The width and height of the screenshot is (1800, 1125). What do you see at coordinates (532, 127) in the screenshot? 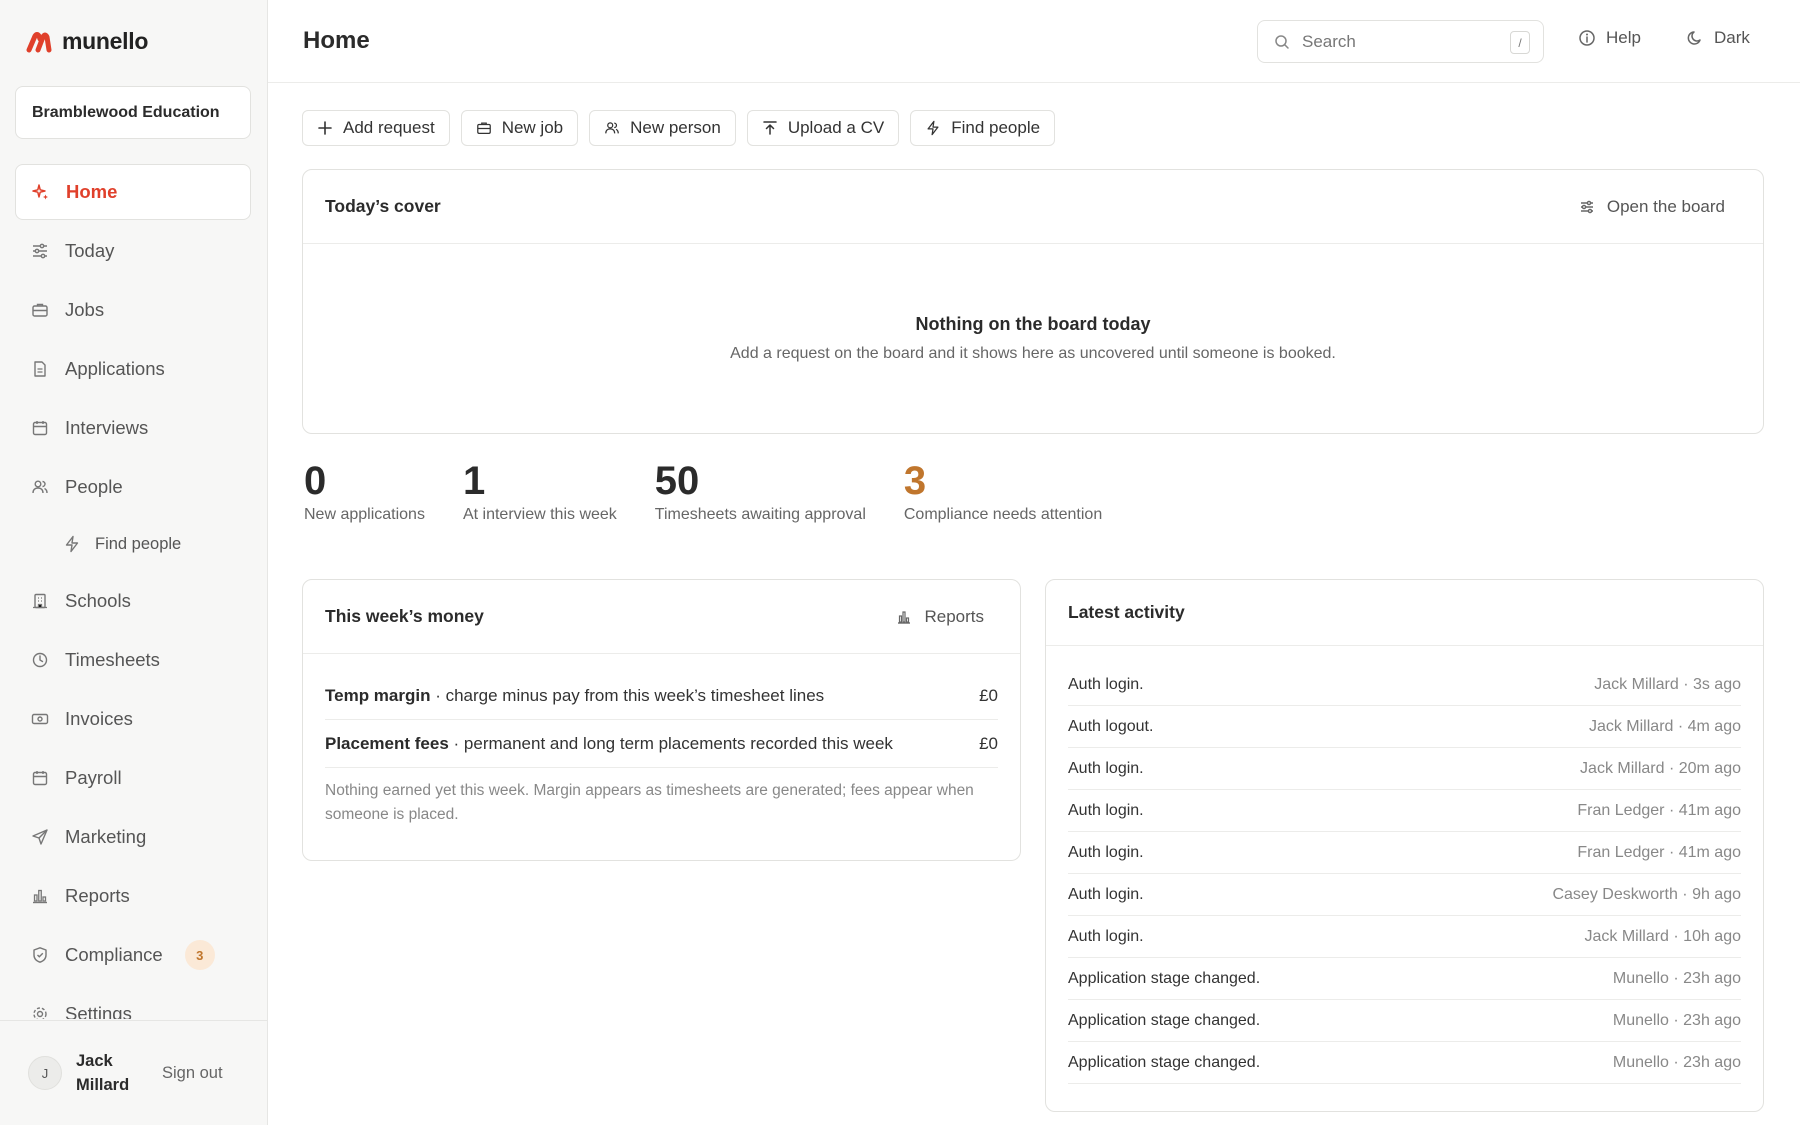
I see `button-label: New job` at bounding box center [532, 127].